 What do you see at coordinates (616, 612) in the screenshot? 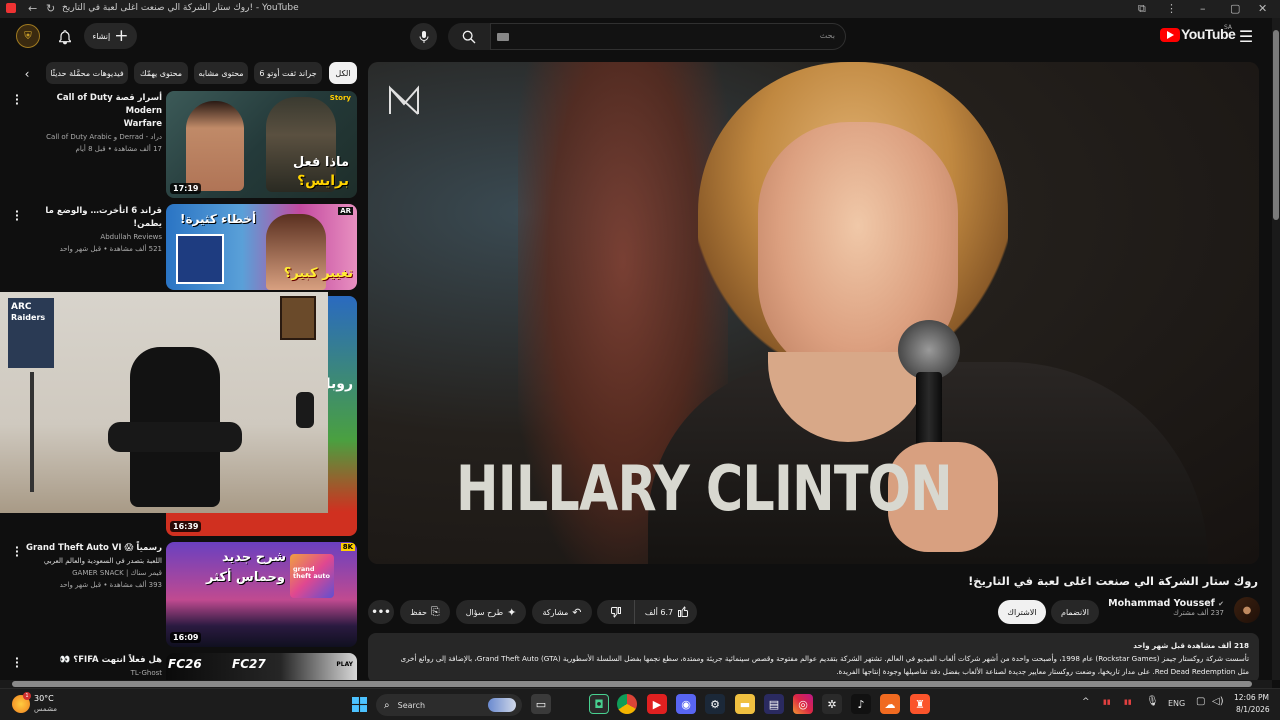
I see `dislike-button` at bounding box center [616, 612].